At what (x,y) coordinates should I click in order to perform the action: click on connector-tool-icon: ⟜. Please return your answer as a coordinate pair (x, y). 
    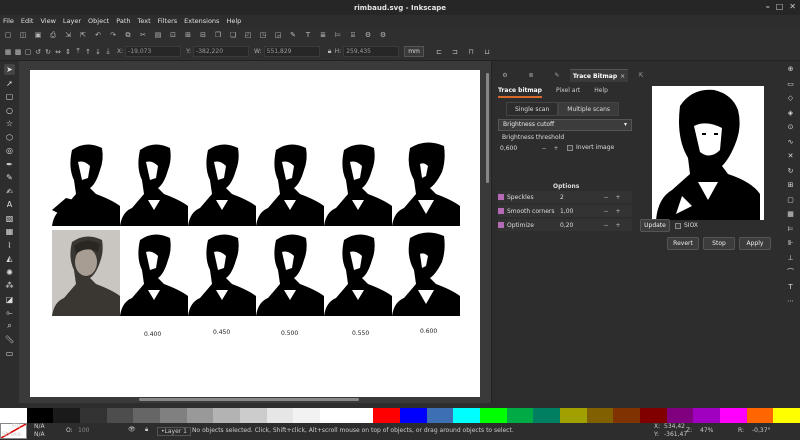
    Looking at the image, I should click on (9, 312).